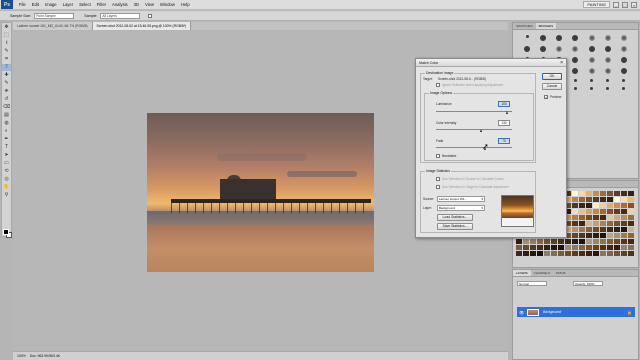  I want to click on close-window-button: ×, so click(634, 4).